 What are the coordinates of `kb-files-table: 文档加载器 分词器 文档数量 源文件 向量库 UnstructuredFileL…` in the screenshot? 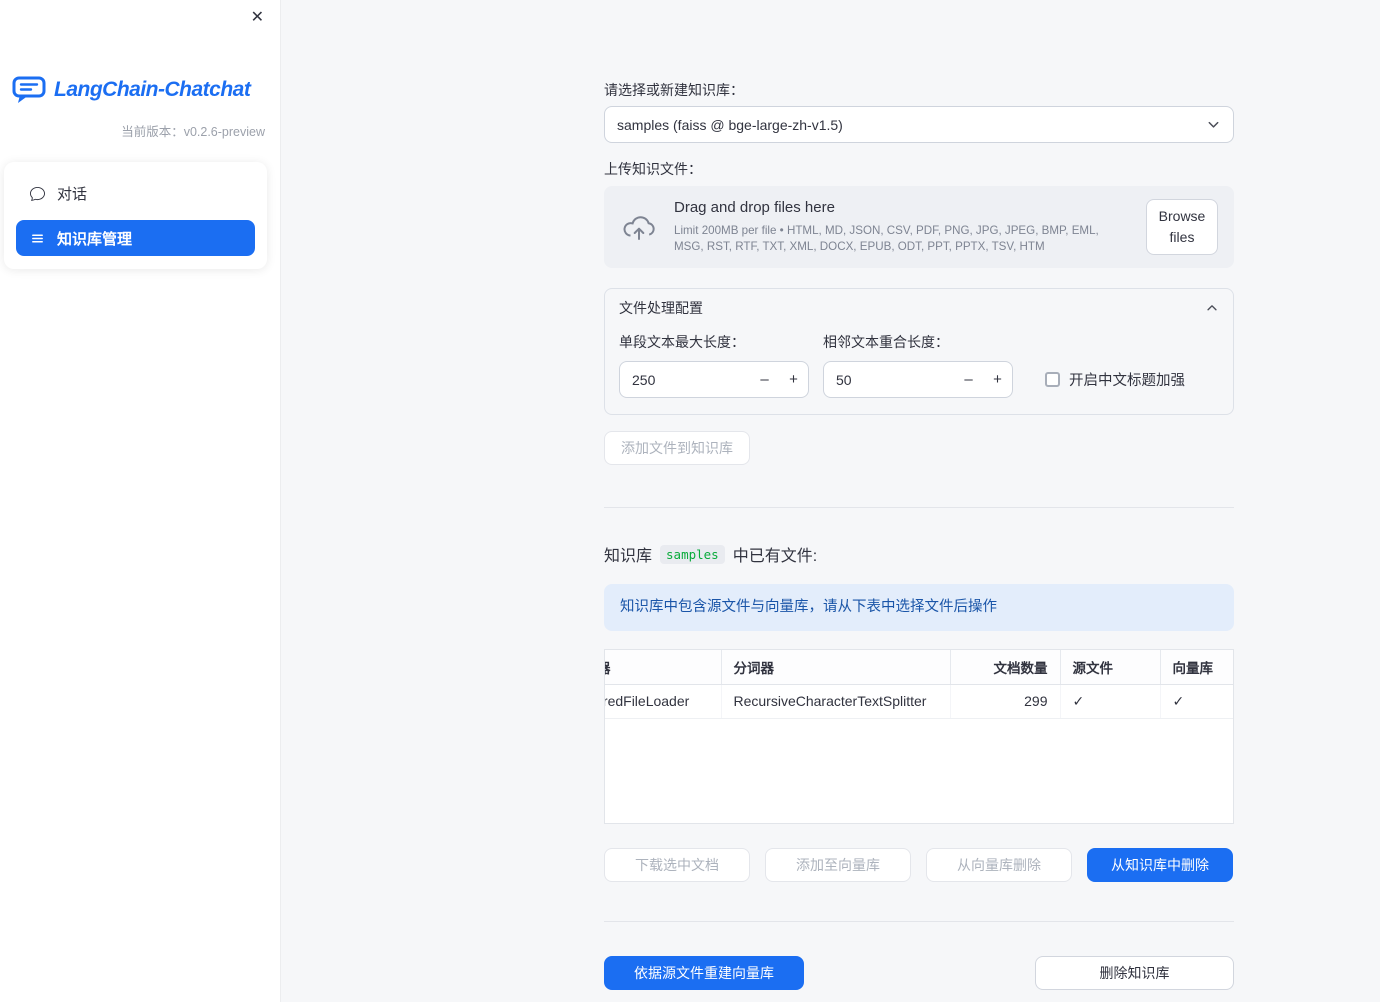 It's located at (919, 736).